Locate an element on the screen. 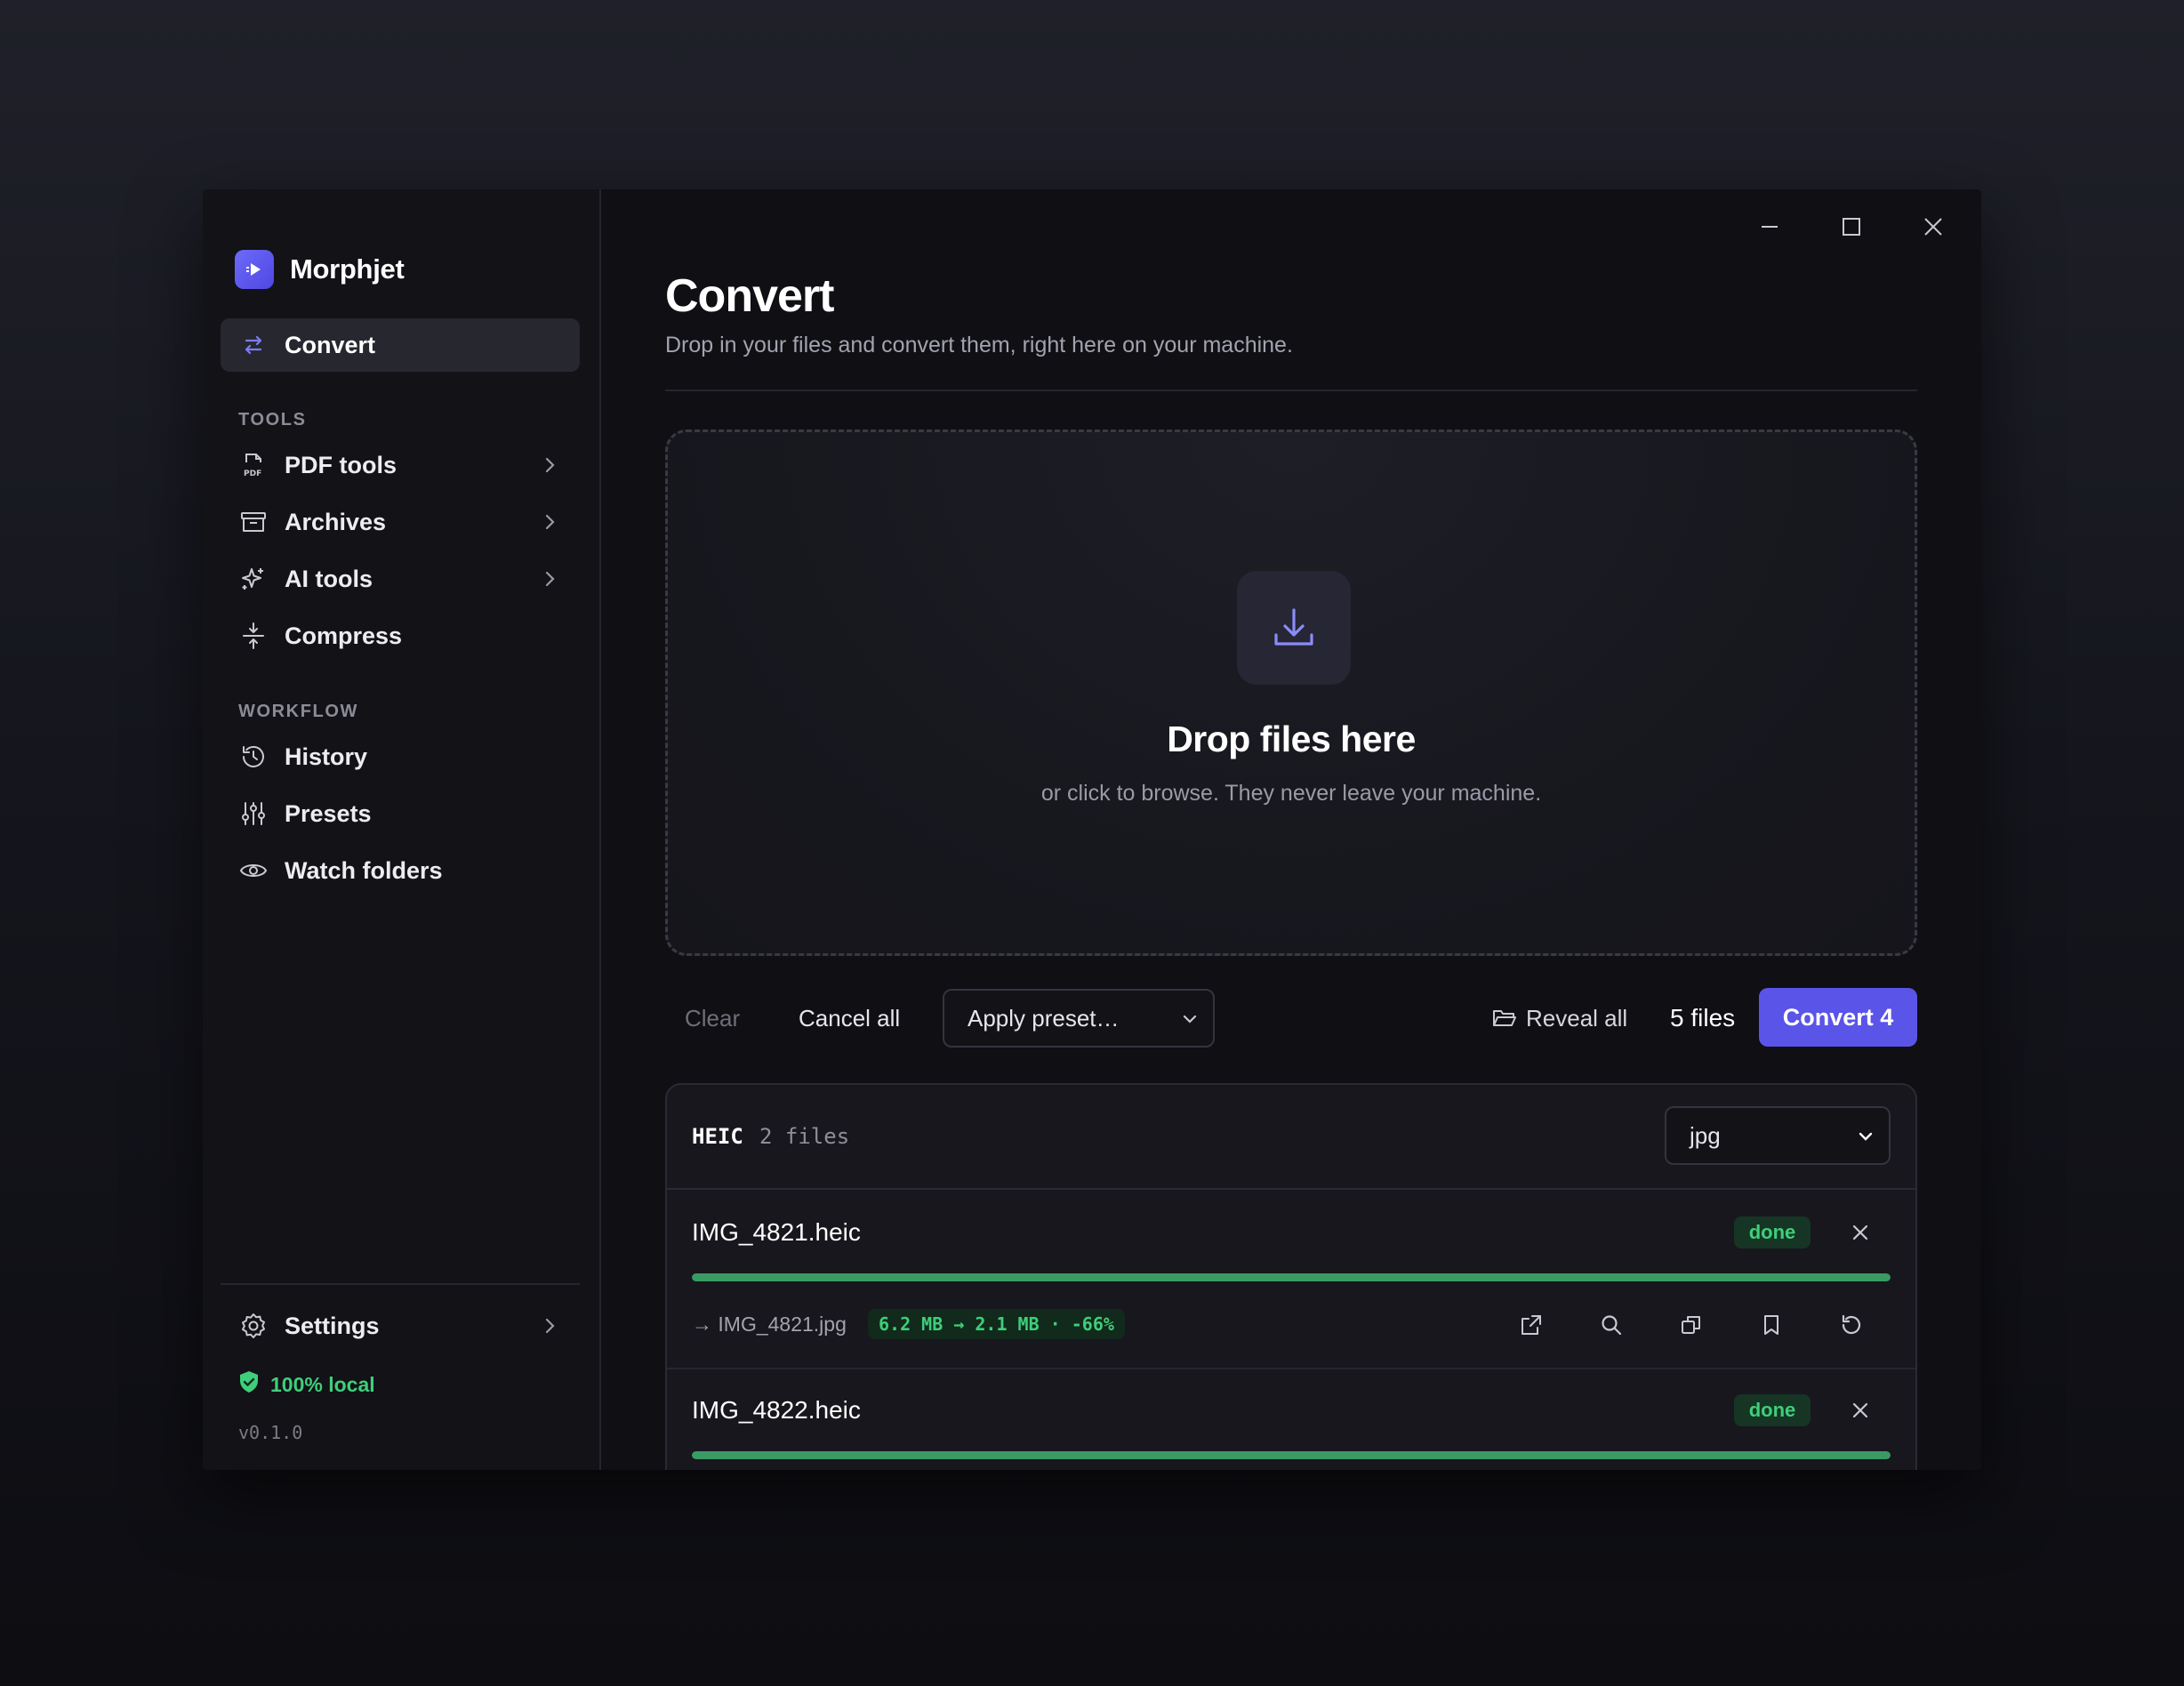 The width and height of the screenshot is (2184, 1686). eye-icon is located at coordinates (253, 870).